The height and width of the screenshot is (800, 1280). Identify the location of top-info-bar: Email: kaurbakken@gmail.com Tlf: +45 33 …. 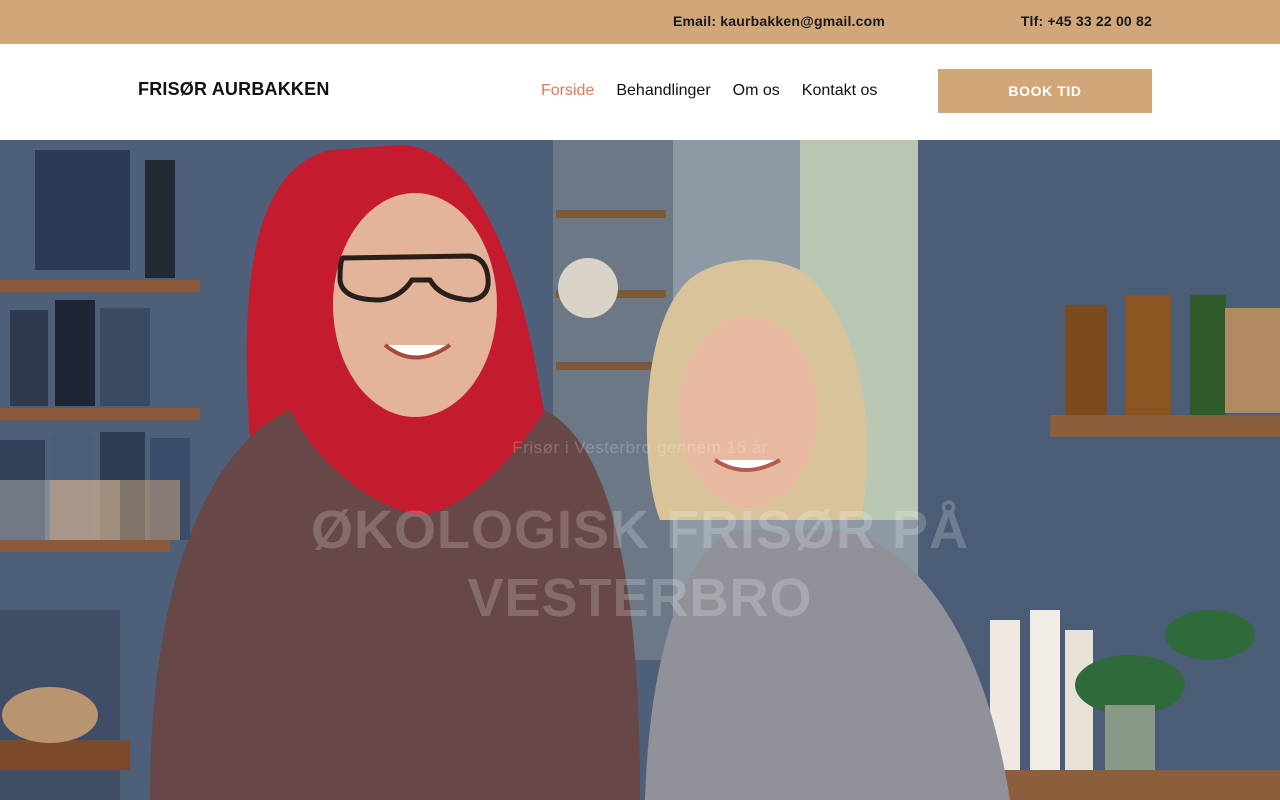
(640, 22).